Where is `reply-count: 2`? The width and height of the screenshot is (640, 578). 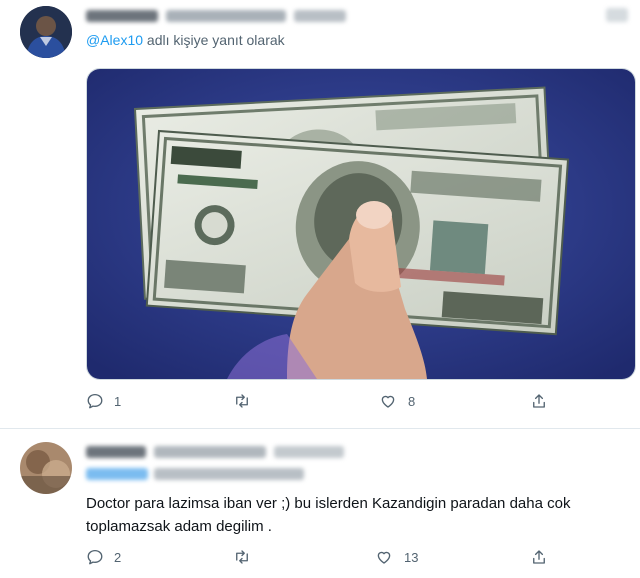 reply-count: 2 is located at coordinates (118, 557).